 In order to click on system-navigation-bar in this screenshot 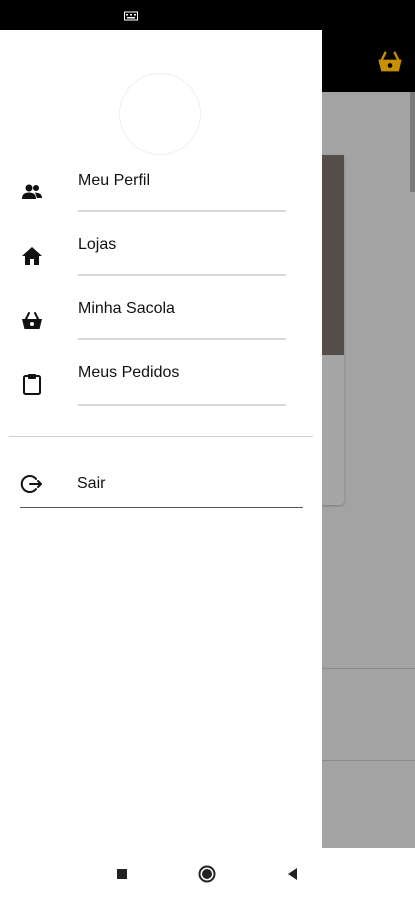, I will do `click(207, 874)`.